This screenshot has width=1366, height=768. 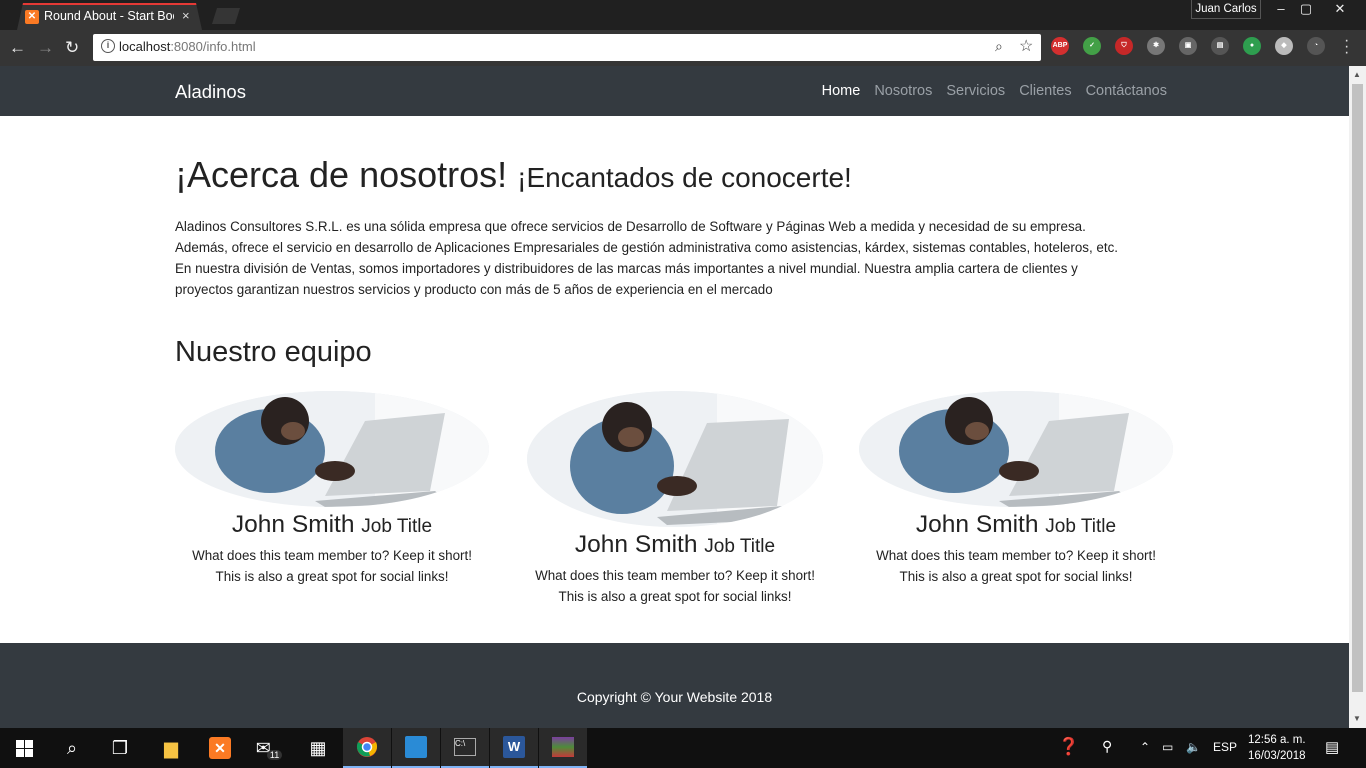 What do you see at coordinates (341, 174) in the screenshot?
I see `page-heading: ¡Acerca de nosotros!` at bounding box center [341, 174].